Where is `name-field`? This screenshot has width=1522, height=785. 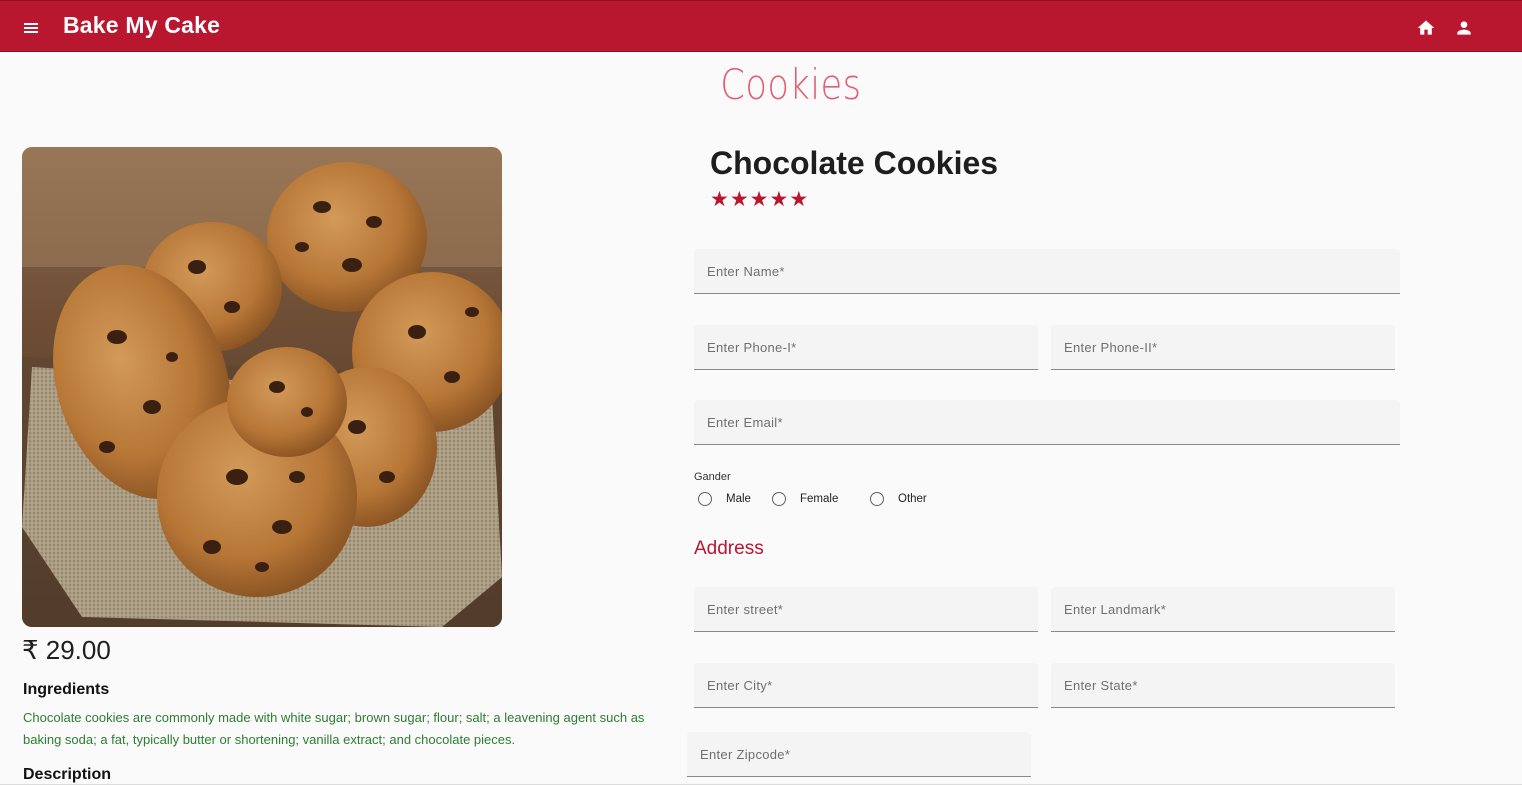 name-field is located at coordinates (1047, 271).